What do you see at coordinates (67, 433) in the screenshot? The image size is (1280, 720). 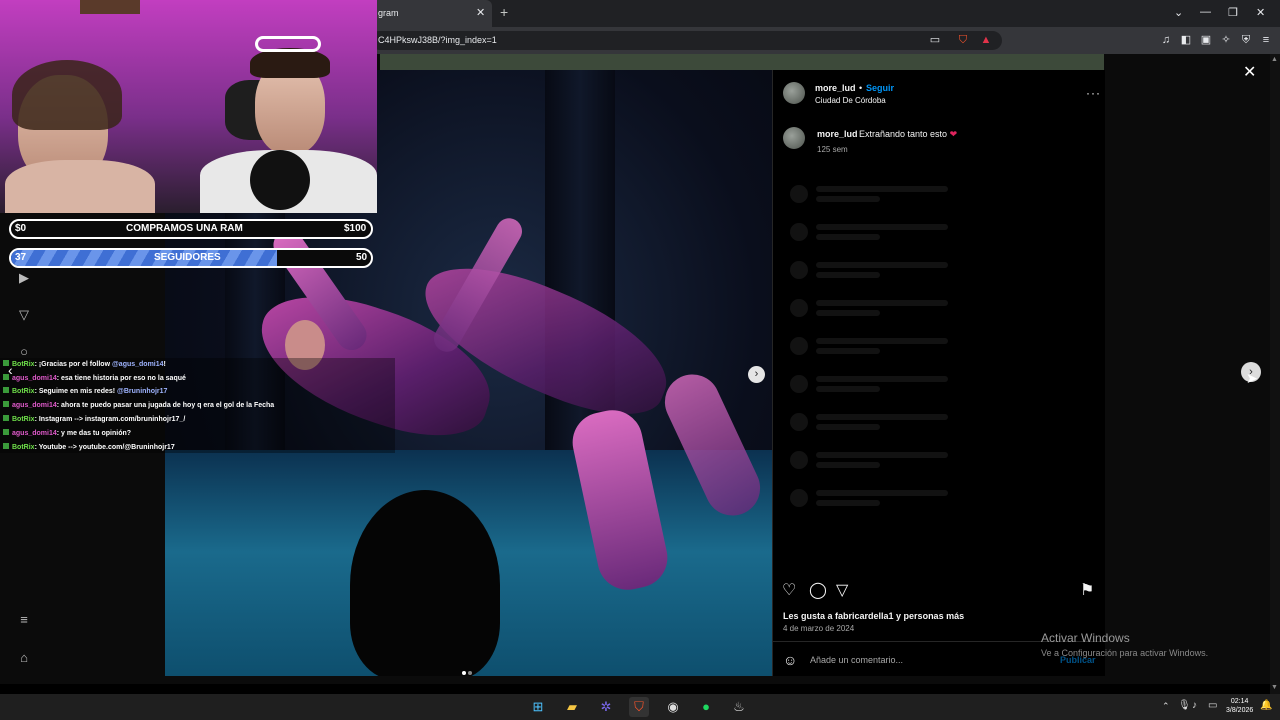 I see `chat-message: agus_domi14: y me das tu opinión?` at bounding box center [67, 433].